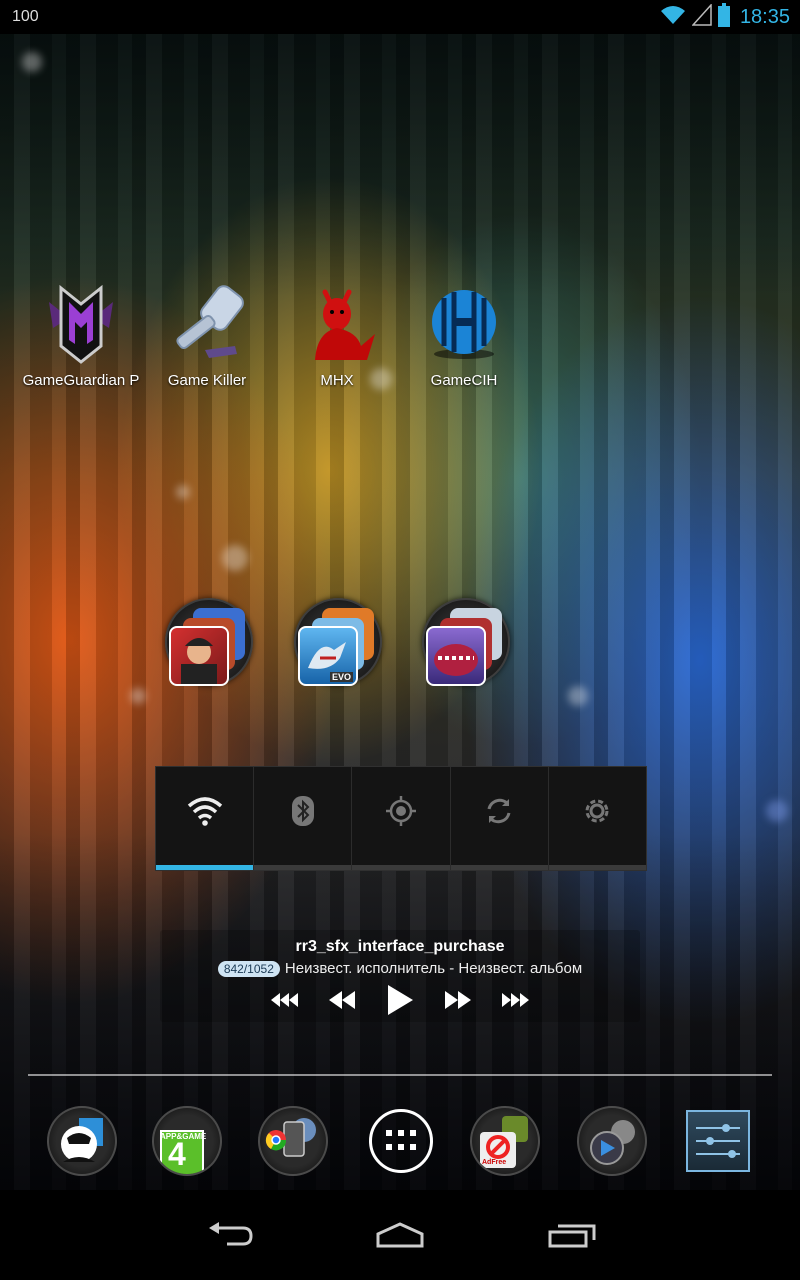 This screenshot has height=1280, width=800. I want to click on signal-icon, so click(701, 16).